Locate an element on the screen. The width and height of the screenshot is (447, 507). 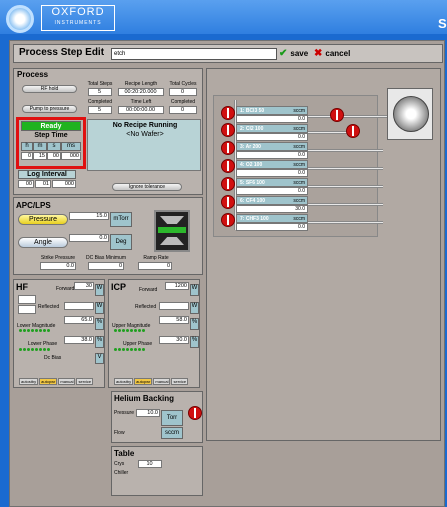
gas-2-value: 0.0 is located at coordinates (272, 137).